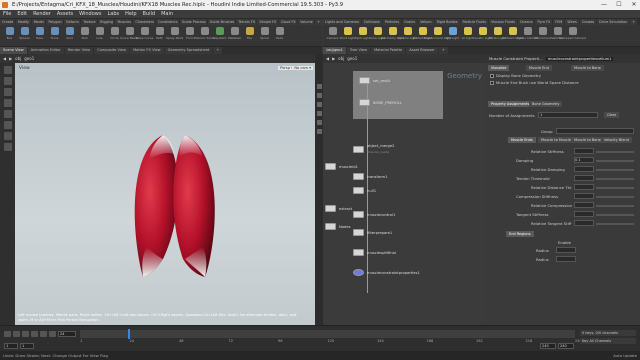 This screenshot has width=640, height=360. What do you see at coordinates (39, 33) in the screenshot?
I see `shelf-tool: Tube` at bounding box center [39, 33].